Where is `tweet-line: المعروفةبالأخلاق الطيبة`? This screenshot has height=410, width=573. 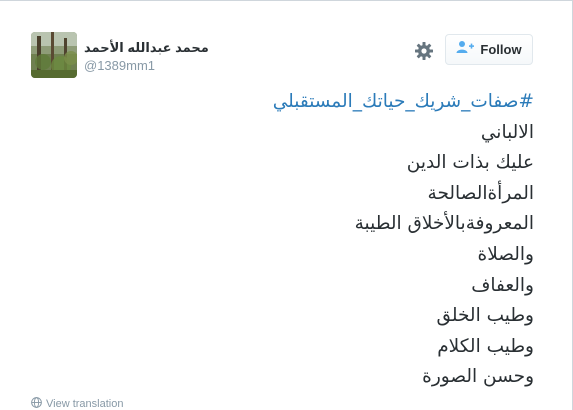 tweet-line: المعروفةبالأخلاق الطيبة is located at coordinates (444, 224).